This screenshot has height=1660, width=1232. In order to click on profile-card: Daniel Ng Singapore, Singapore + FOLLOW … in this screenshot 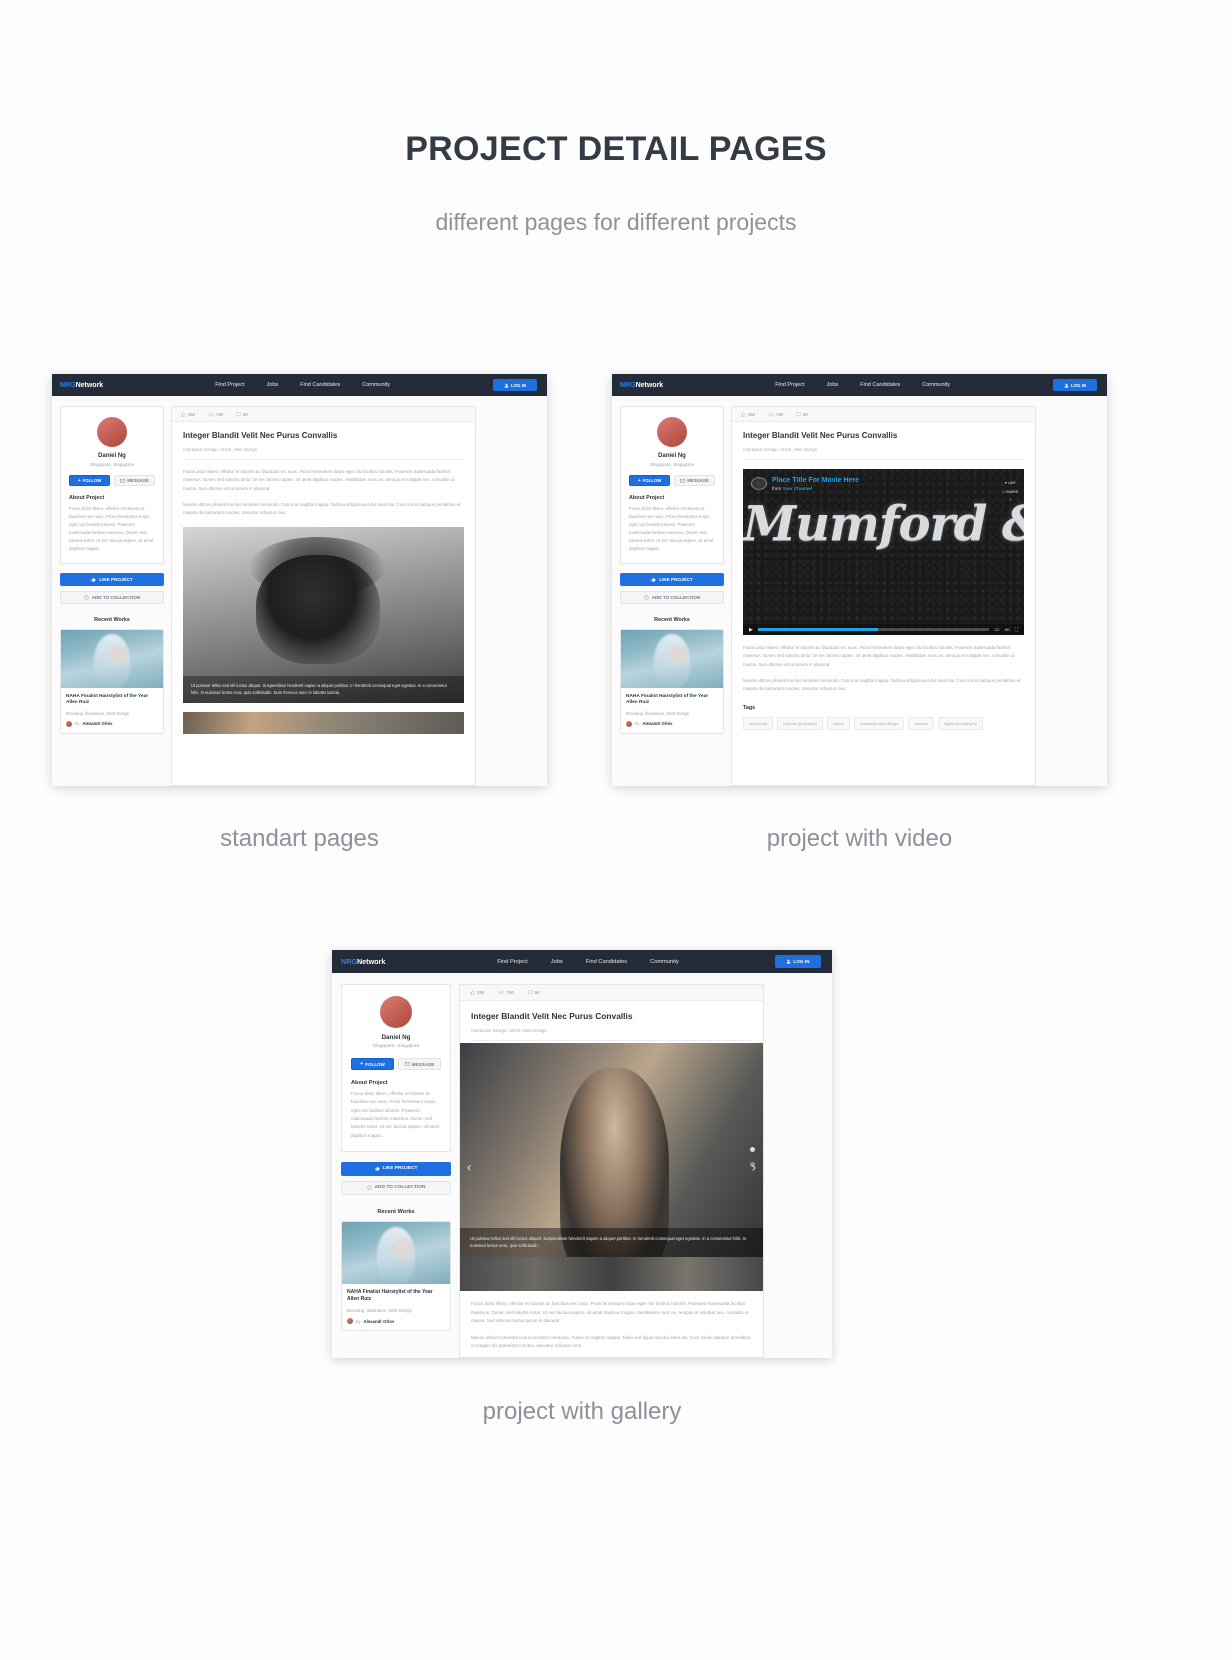, I will do `click(672, 485)`.